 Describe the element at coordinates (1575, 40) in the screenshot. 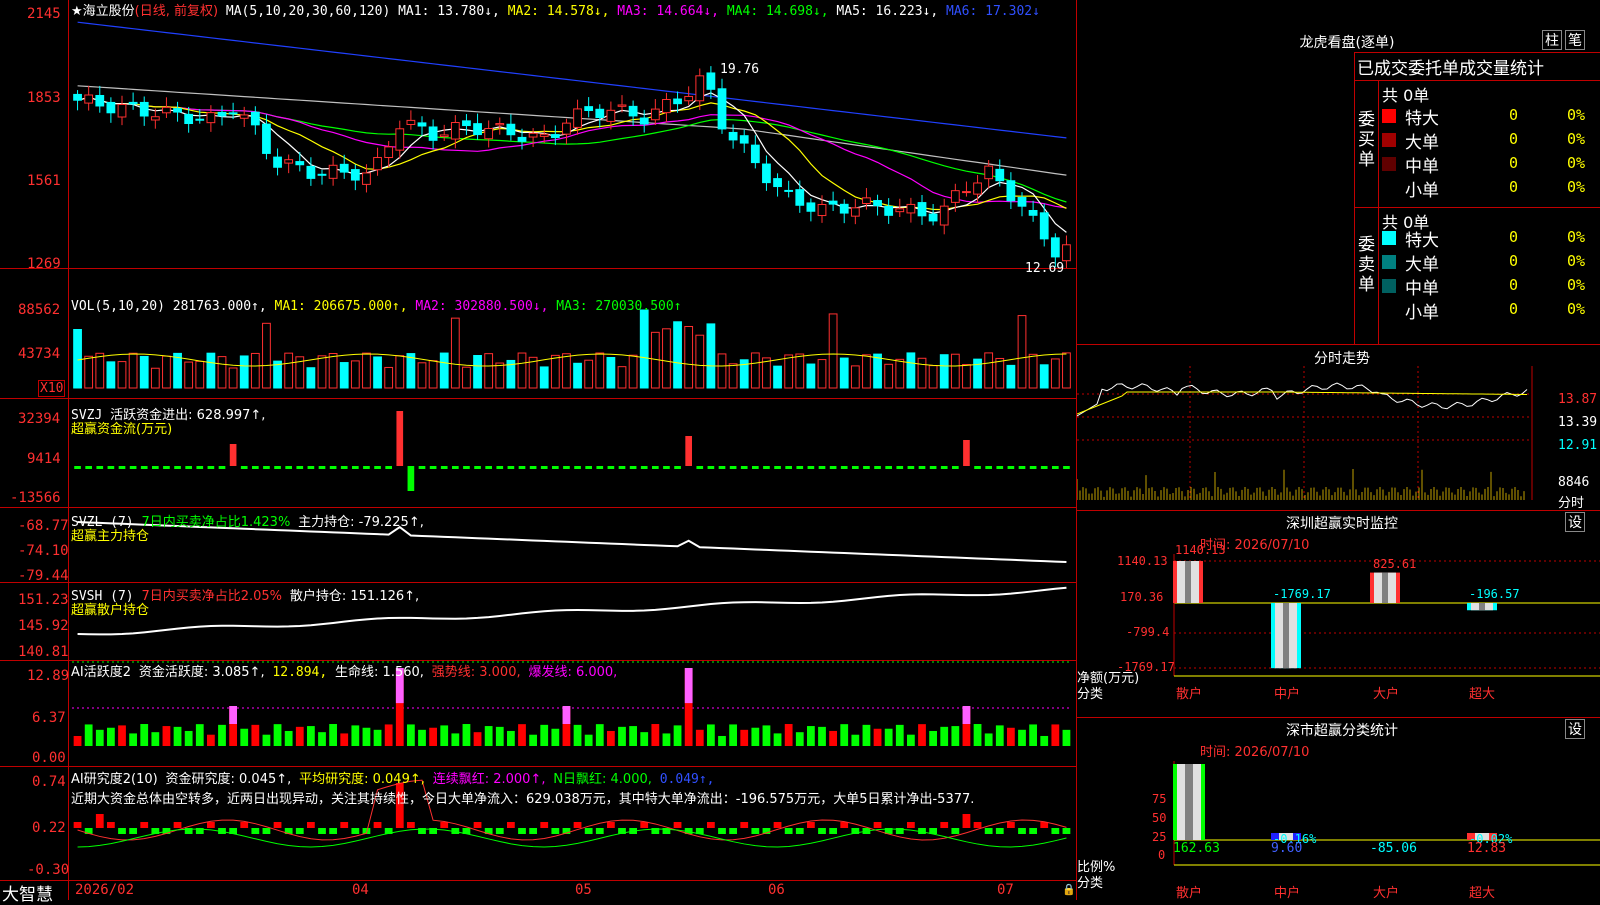

I see `pen-mode-button: 笔` at that location.